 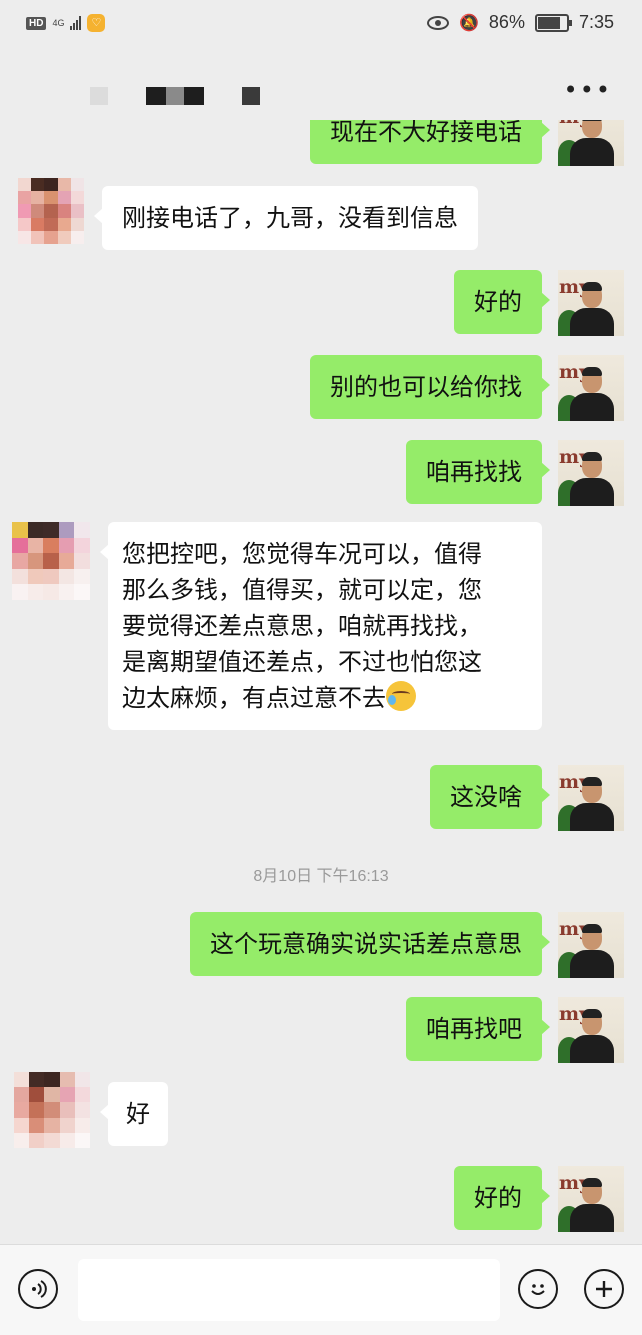 What do you see at coordinates (438, 22) in the screenshot?
I see `eye-comfort-icon` at bounding box center [438, 22].